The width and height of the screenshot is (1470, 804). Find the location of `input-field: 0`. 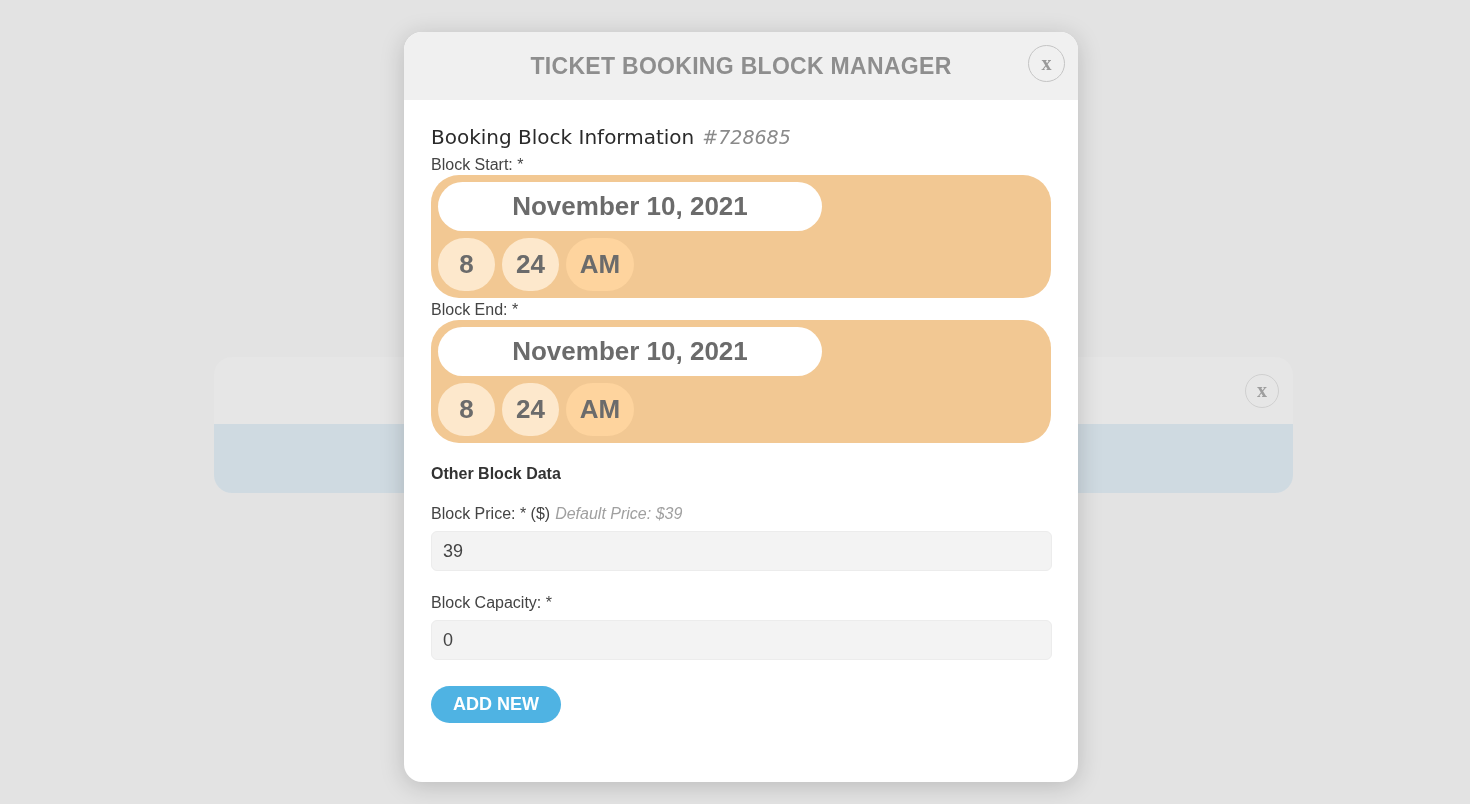

input-field: 0 is located at coordinates (741, 640).